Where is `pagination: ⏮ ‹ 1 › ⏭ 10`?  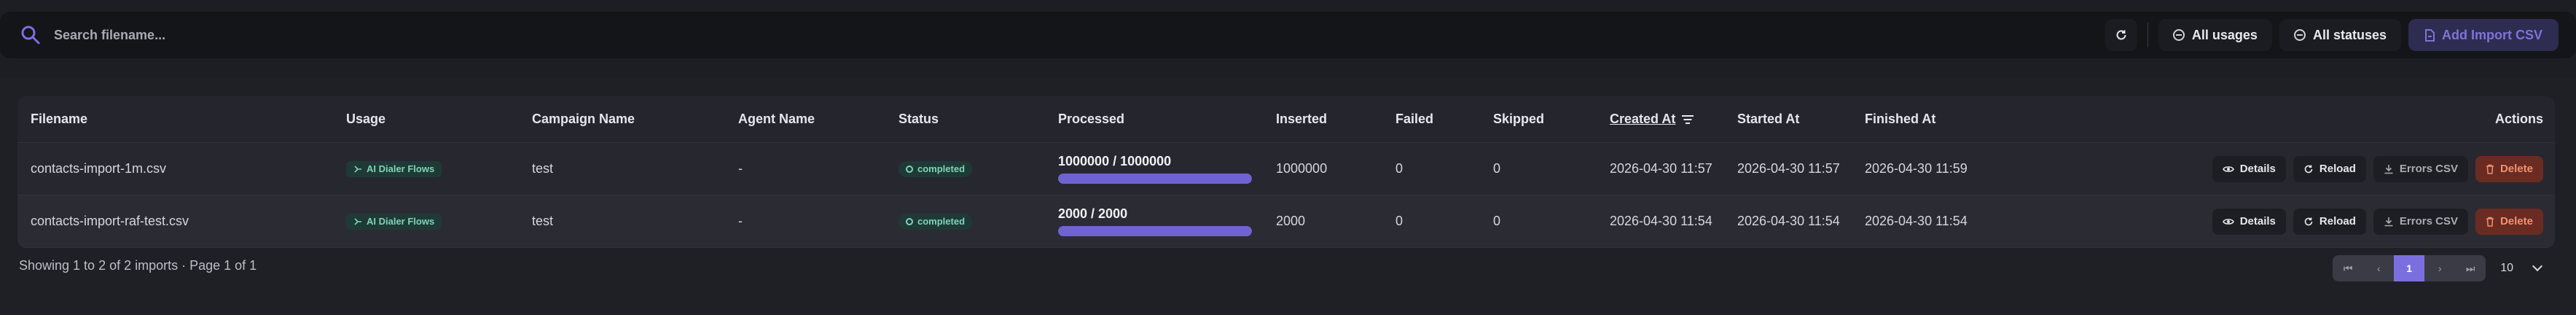 pagination: ⏮ ‹ 1 › ⏭ 10 is located at coordinates (2438, 268).